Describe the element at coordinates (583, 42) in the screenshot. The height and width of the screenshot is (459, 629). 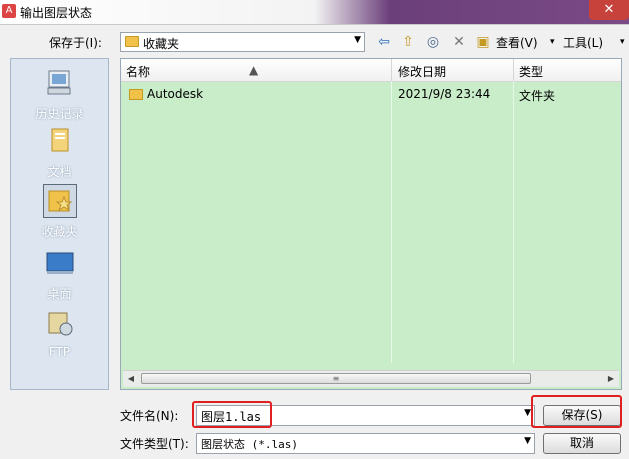
I see `tools-menu: 工具(L)` at that location.